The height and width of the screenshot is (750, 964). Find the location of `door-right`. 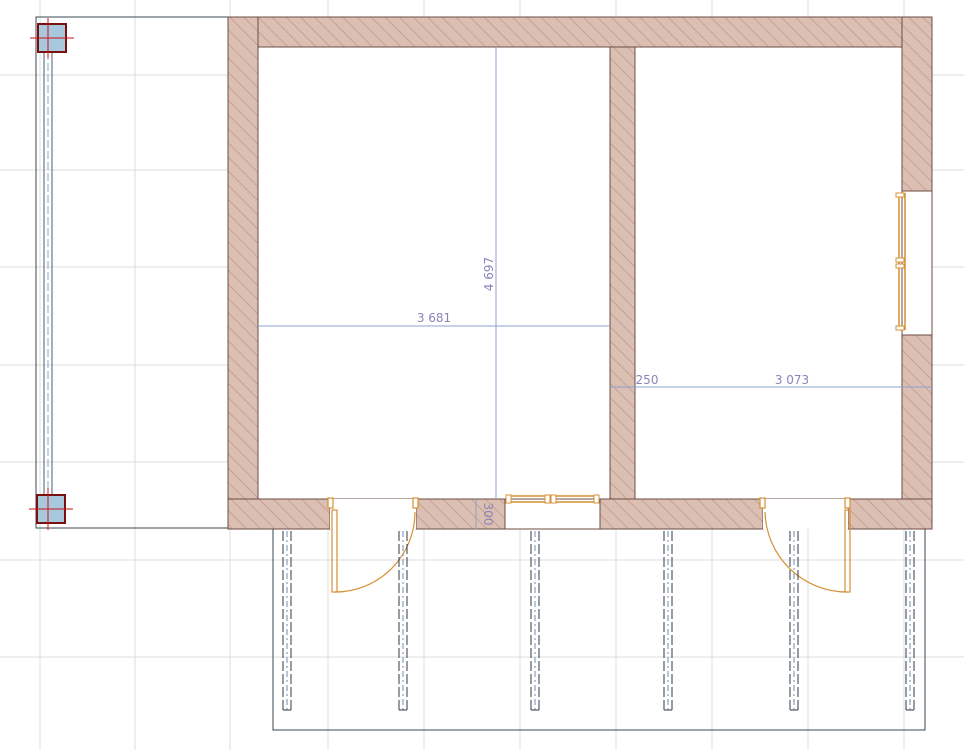

door-right is located at coordinates (805, 545).